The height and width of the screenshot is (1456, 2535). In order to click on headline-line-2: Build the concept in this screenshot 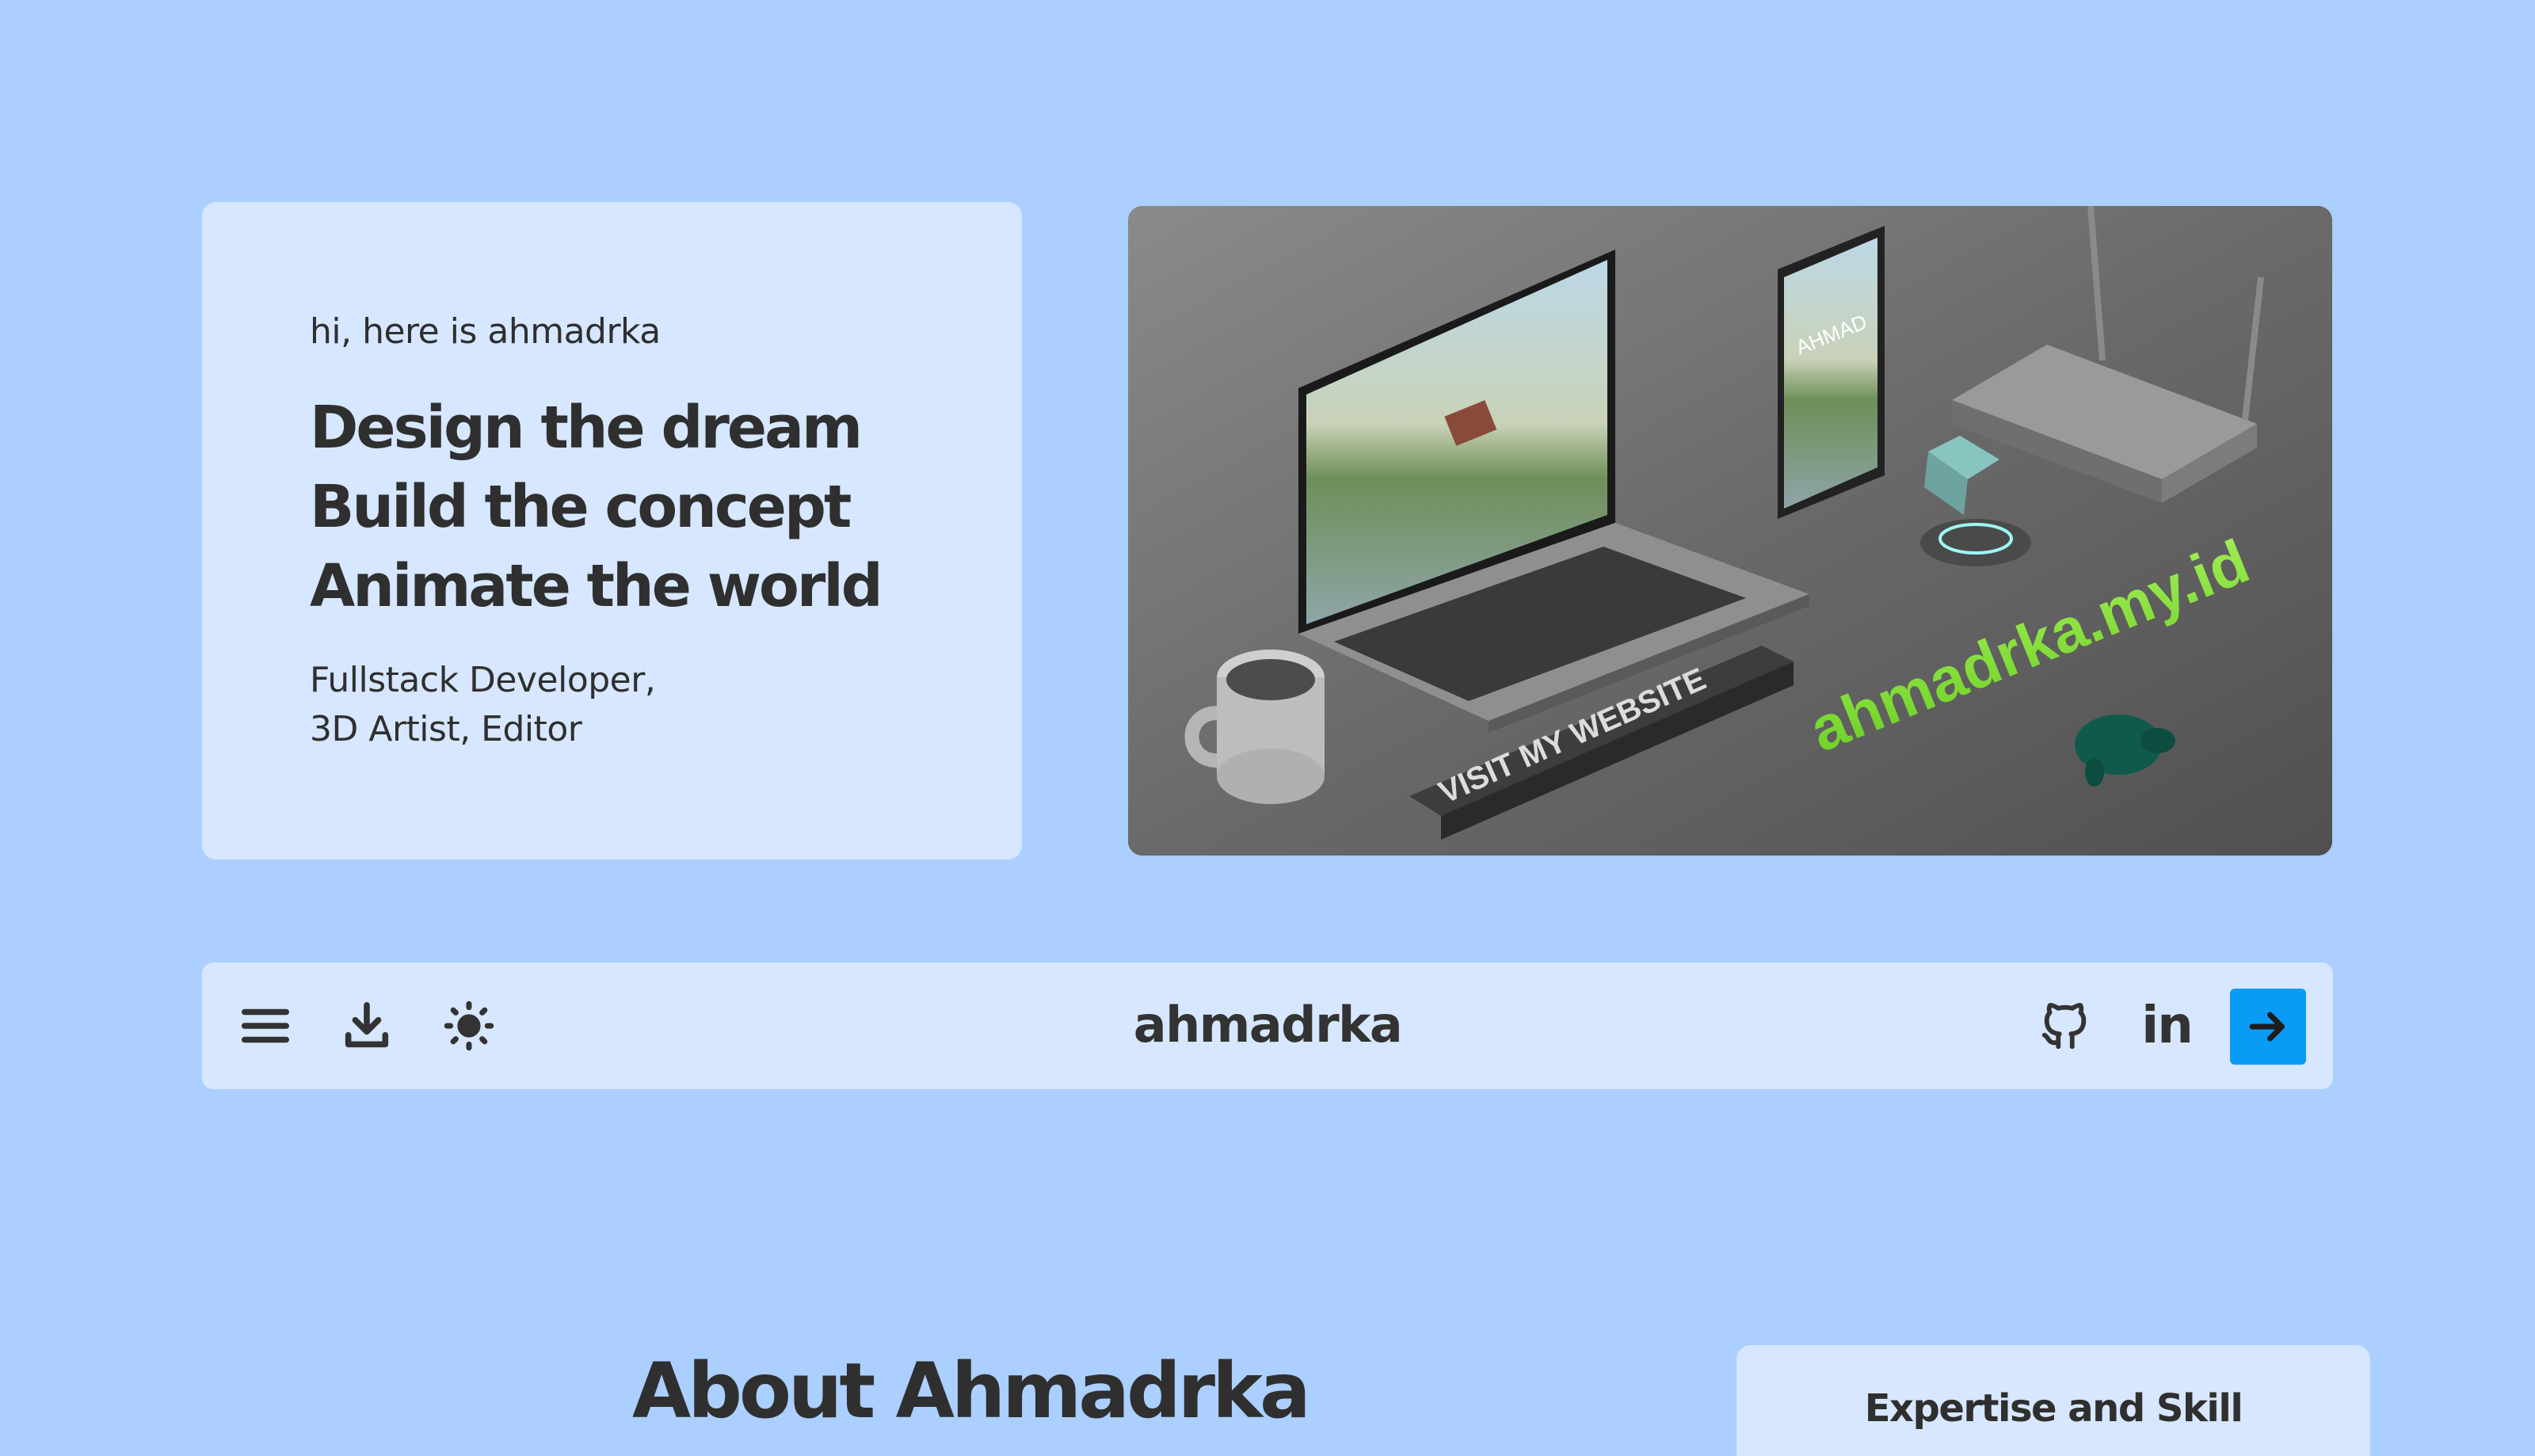, I will do `click(581, 507)`.